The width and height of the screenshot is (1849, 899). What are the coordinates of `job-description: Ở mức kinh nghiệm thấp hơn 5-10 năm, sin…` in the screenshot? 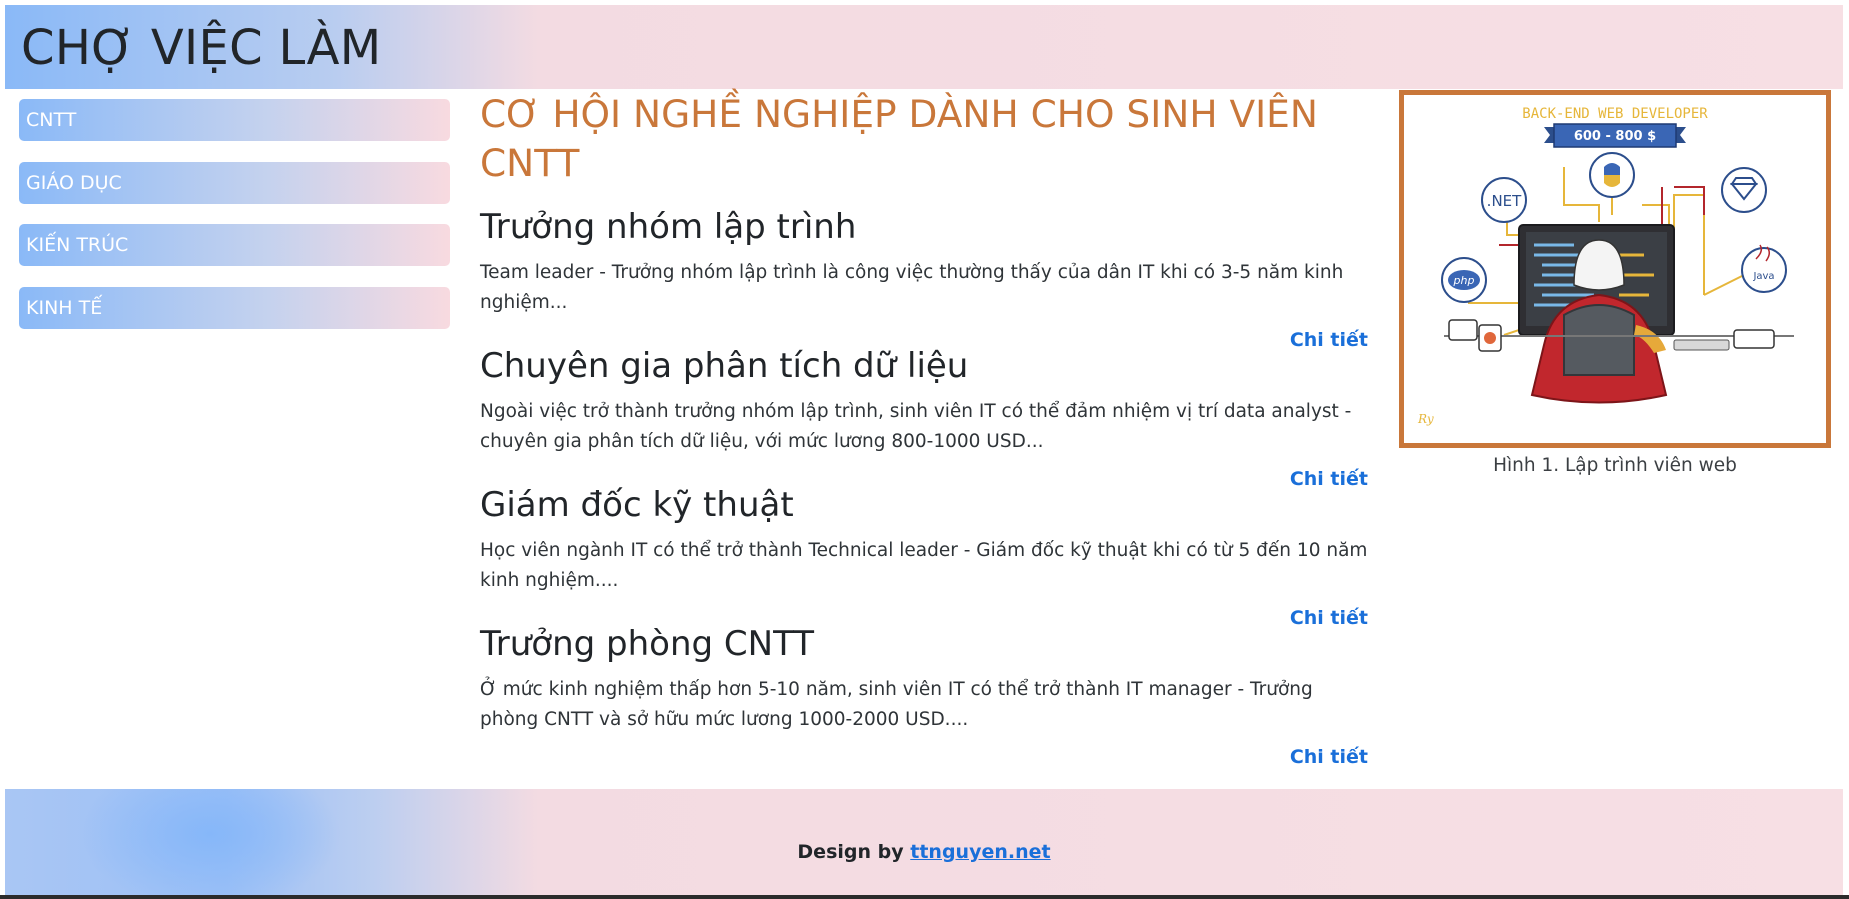 It's located at (896, 704).